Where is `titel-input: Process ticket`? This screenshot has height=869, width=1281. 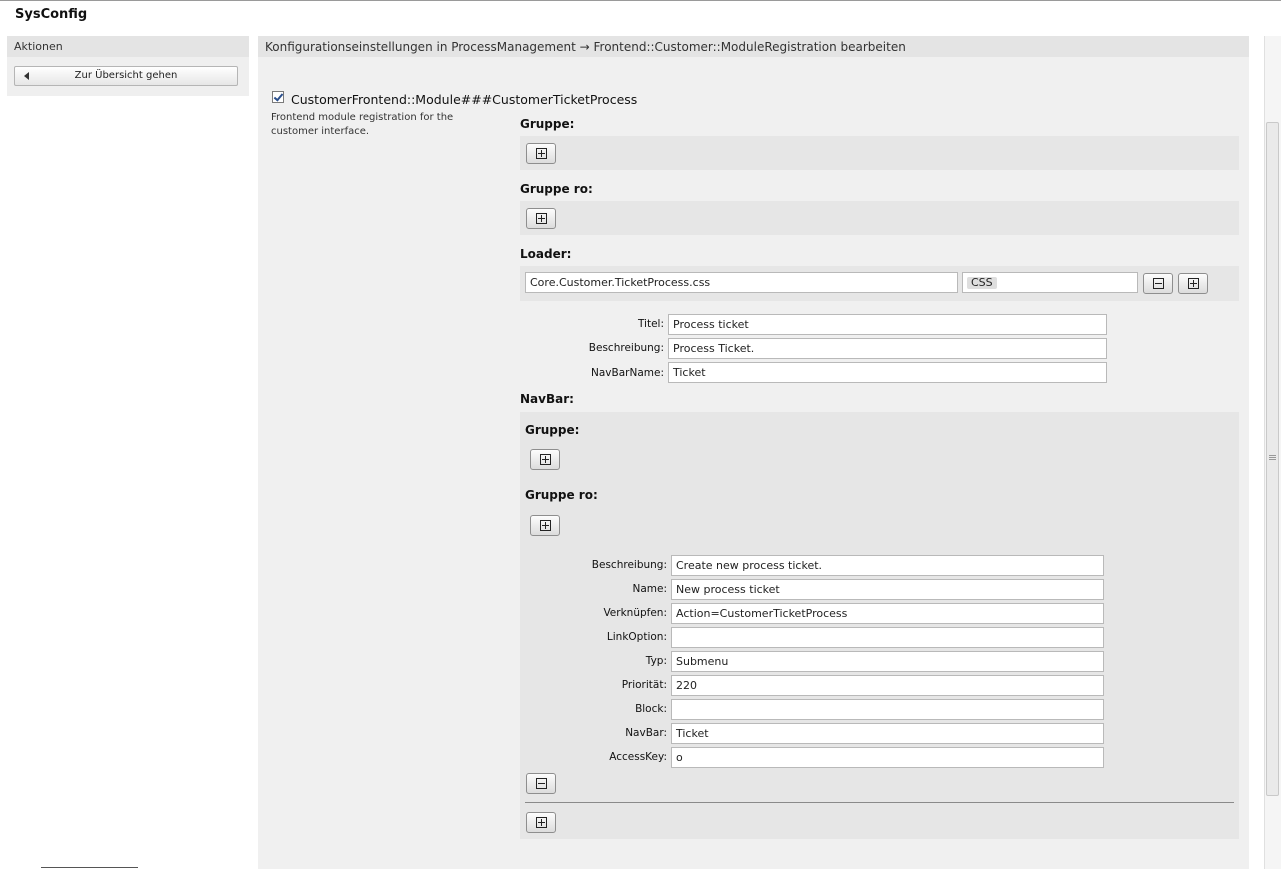 titel-input: Process ticket is located at coordinates (887, 324).